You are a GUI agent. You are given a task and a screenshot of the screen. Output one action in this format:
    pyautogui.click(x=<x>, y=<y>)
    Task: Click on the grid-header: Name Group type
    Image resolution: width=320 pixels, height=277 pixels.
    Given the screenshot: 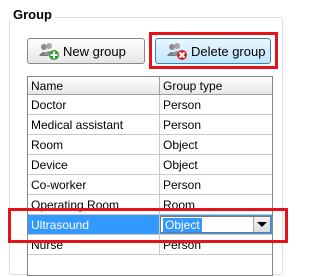 What is the action you would take?
    pyautogui.click(x=150, y=86)
    